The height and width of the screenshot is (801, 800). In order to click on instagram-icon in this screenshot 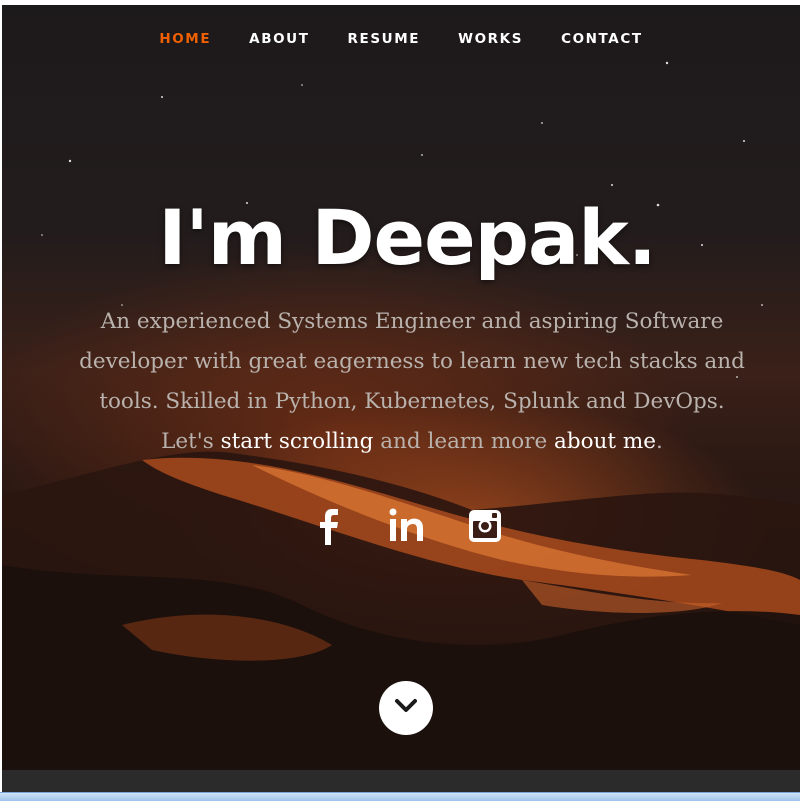, I will do `click(485, 526)`.